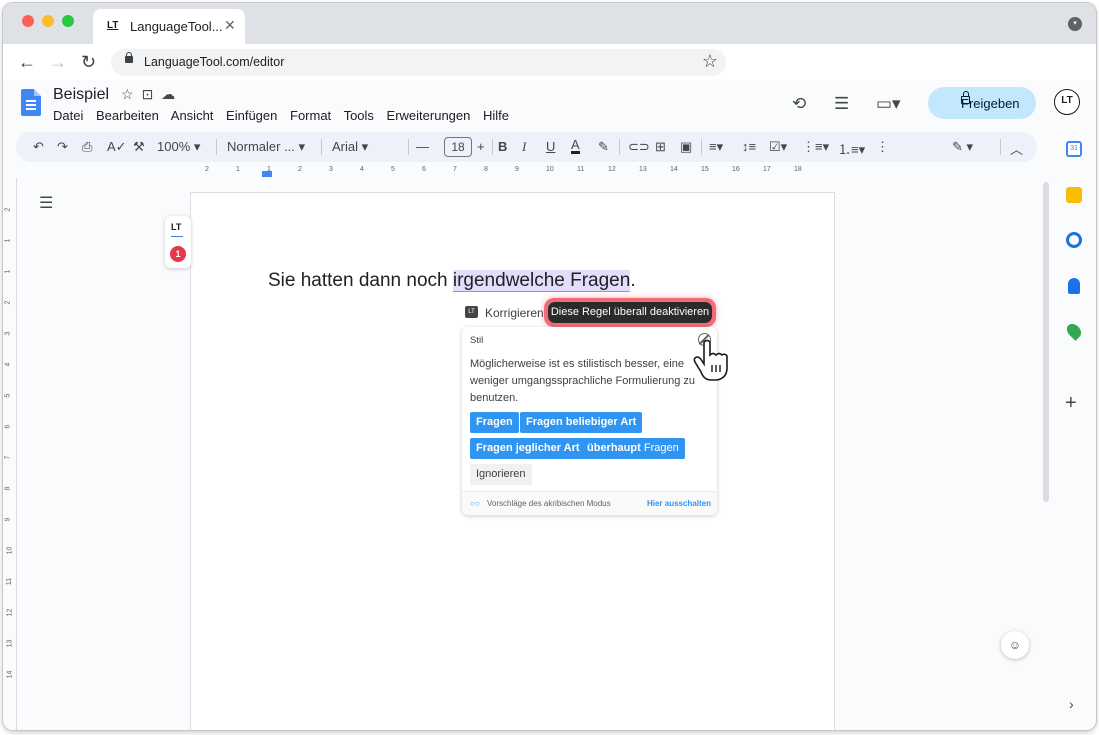  What do you see at coordinates (517, 169) in the screenshot?
I see `ruler-tick-label: 9` at bounding box center [517, 169].